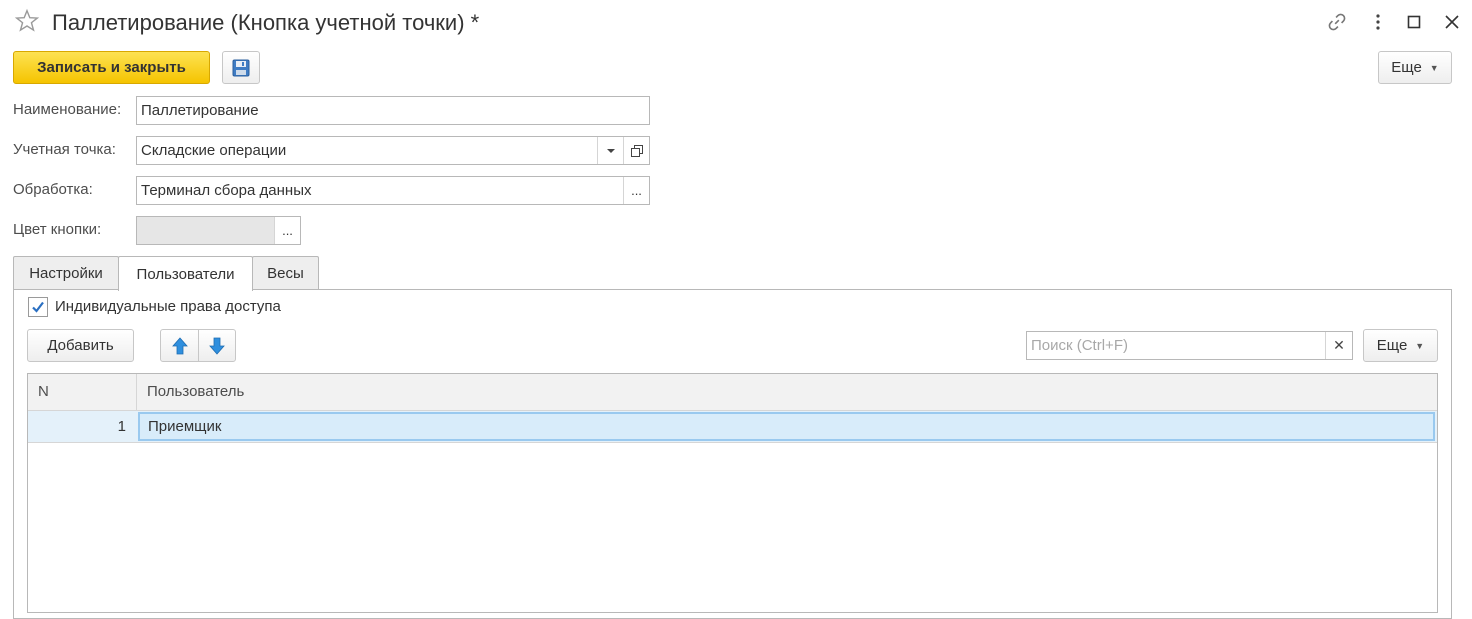 This screenshot has height=619, width=1472. I want to click on floppy-disk-icon, so click(241, 67).